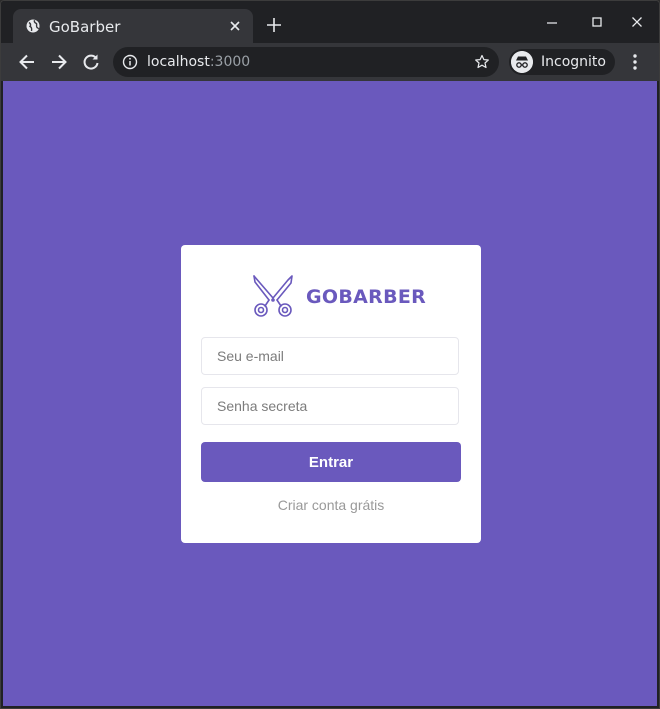 Image resolution: width=660 pixels, height=709 pixels. I want to click on reload-icon, so click(91, 62).